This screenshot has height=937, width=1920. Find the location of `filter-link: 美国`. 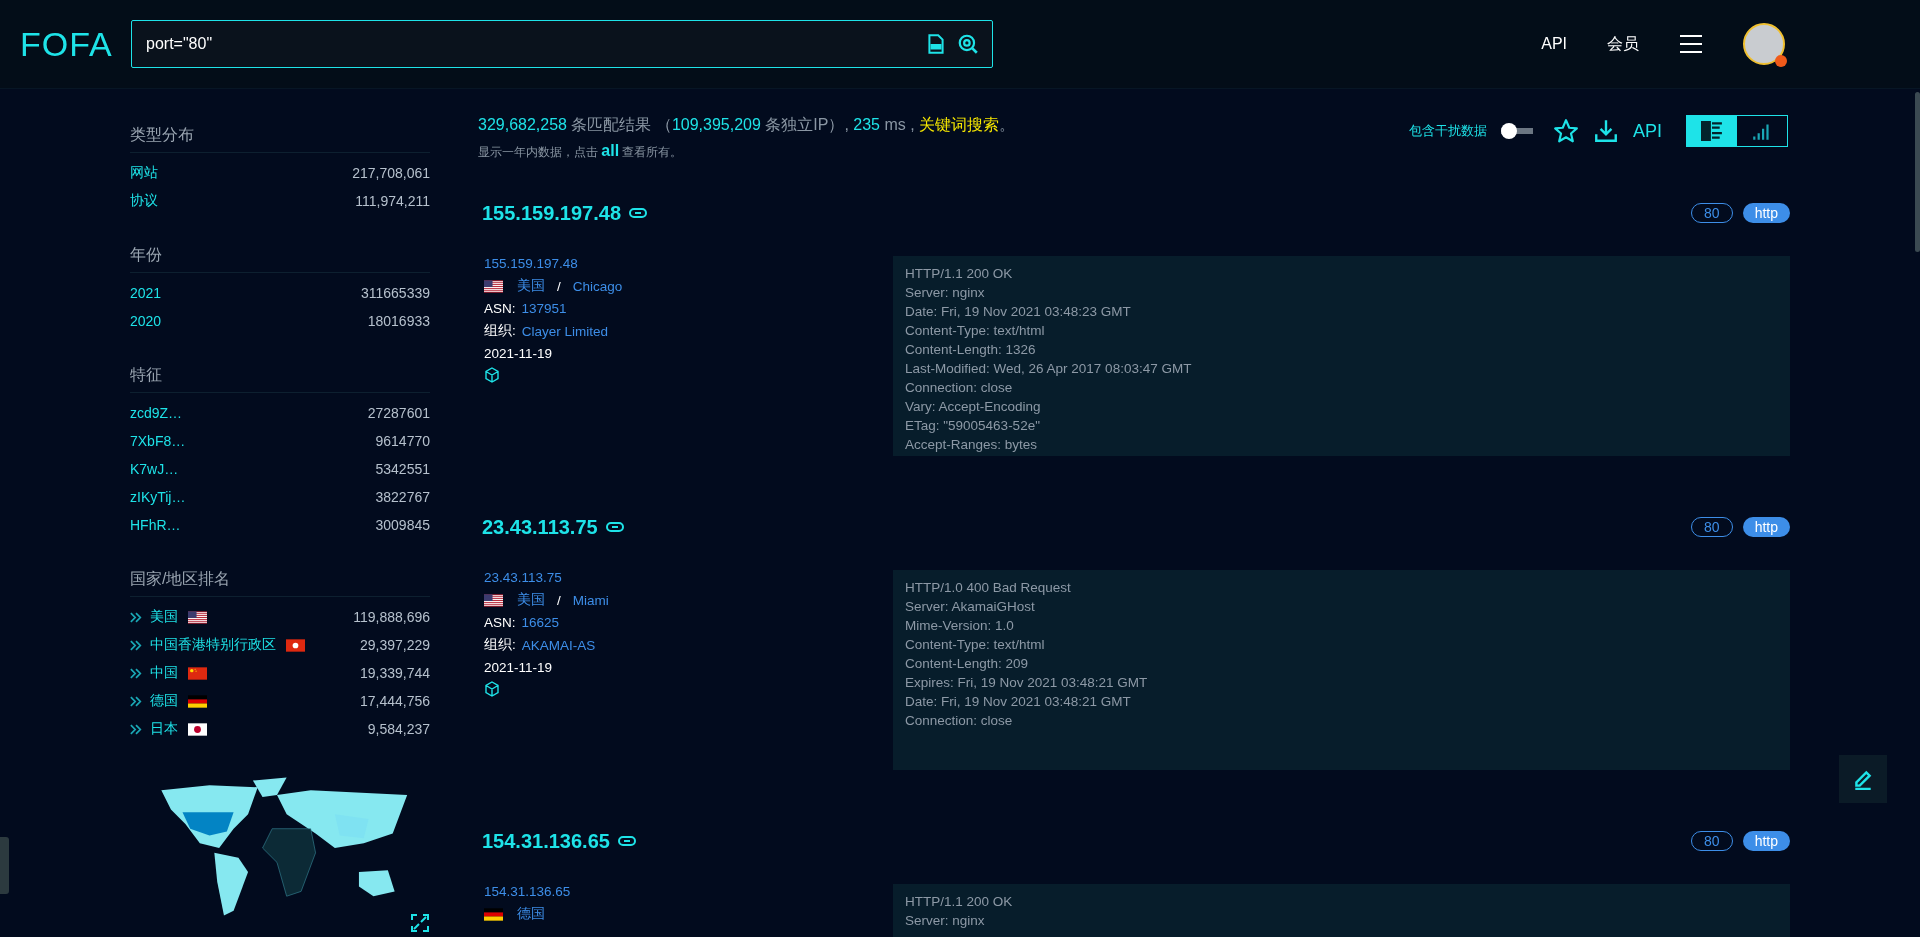

filter-link: 美国 is located at coordinates (164, 617).